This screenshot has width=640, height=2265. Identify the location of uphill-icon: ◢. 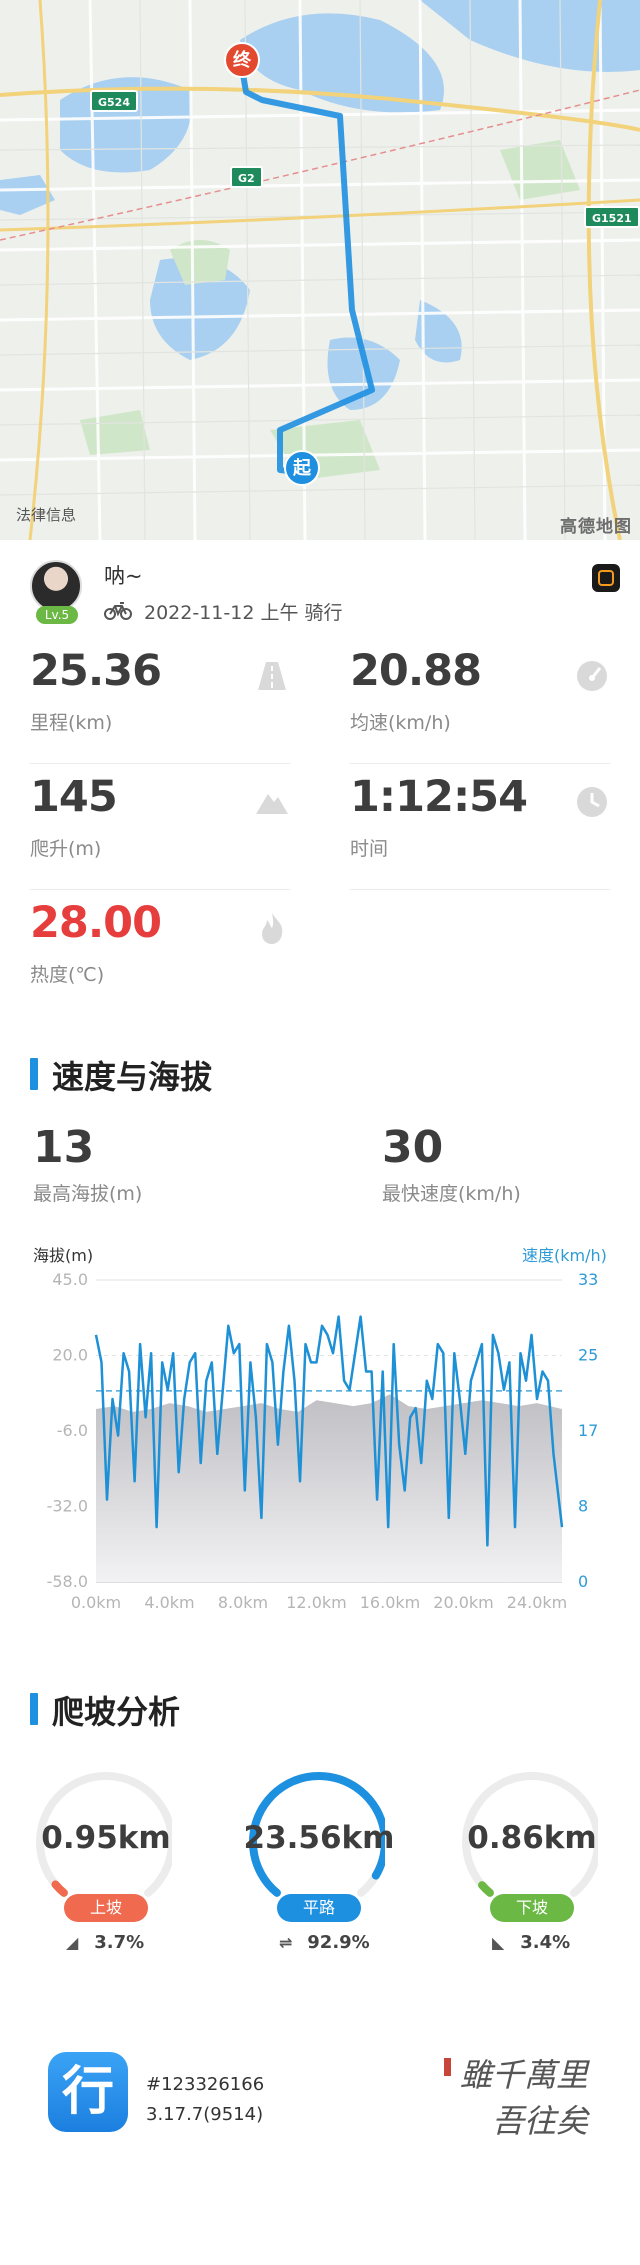
(72, 1942).